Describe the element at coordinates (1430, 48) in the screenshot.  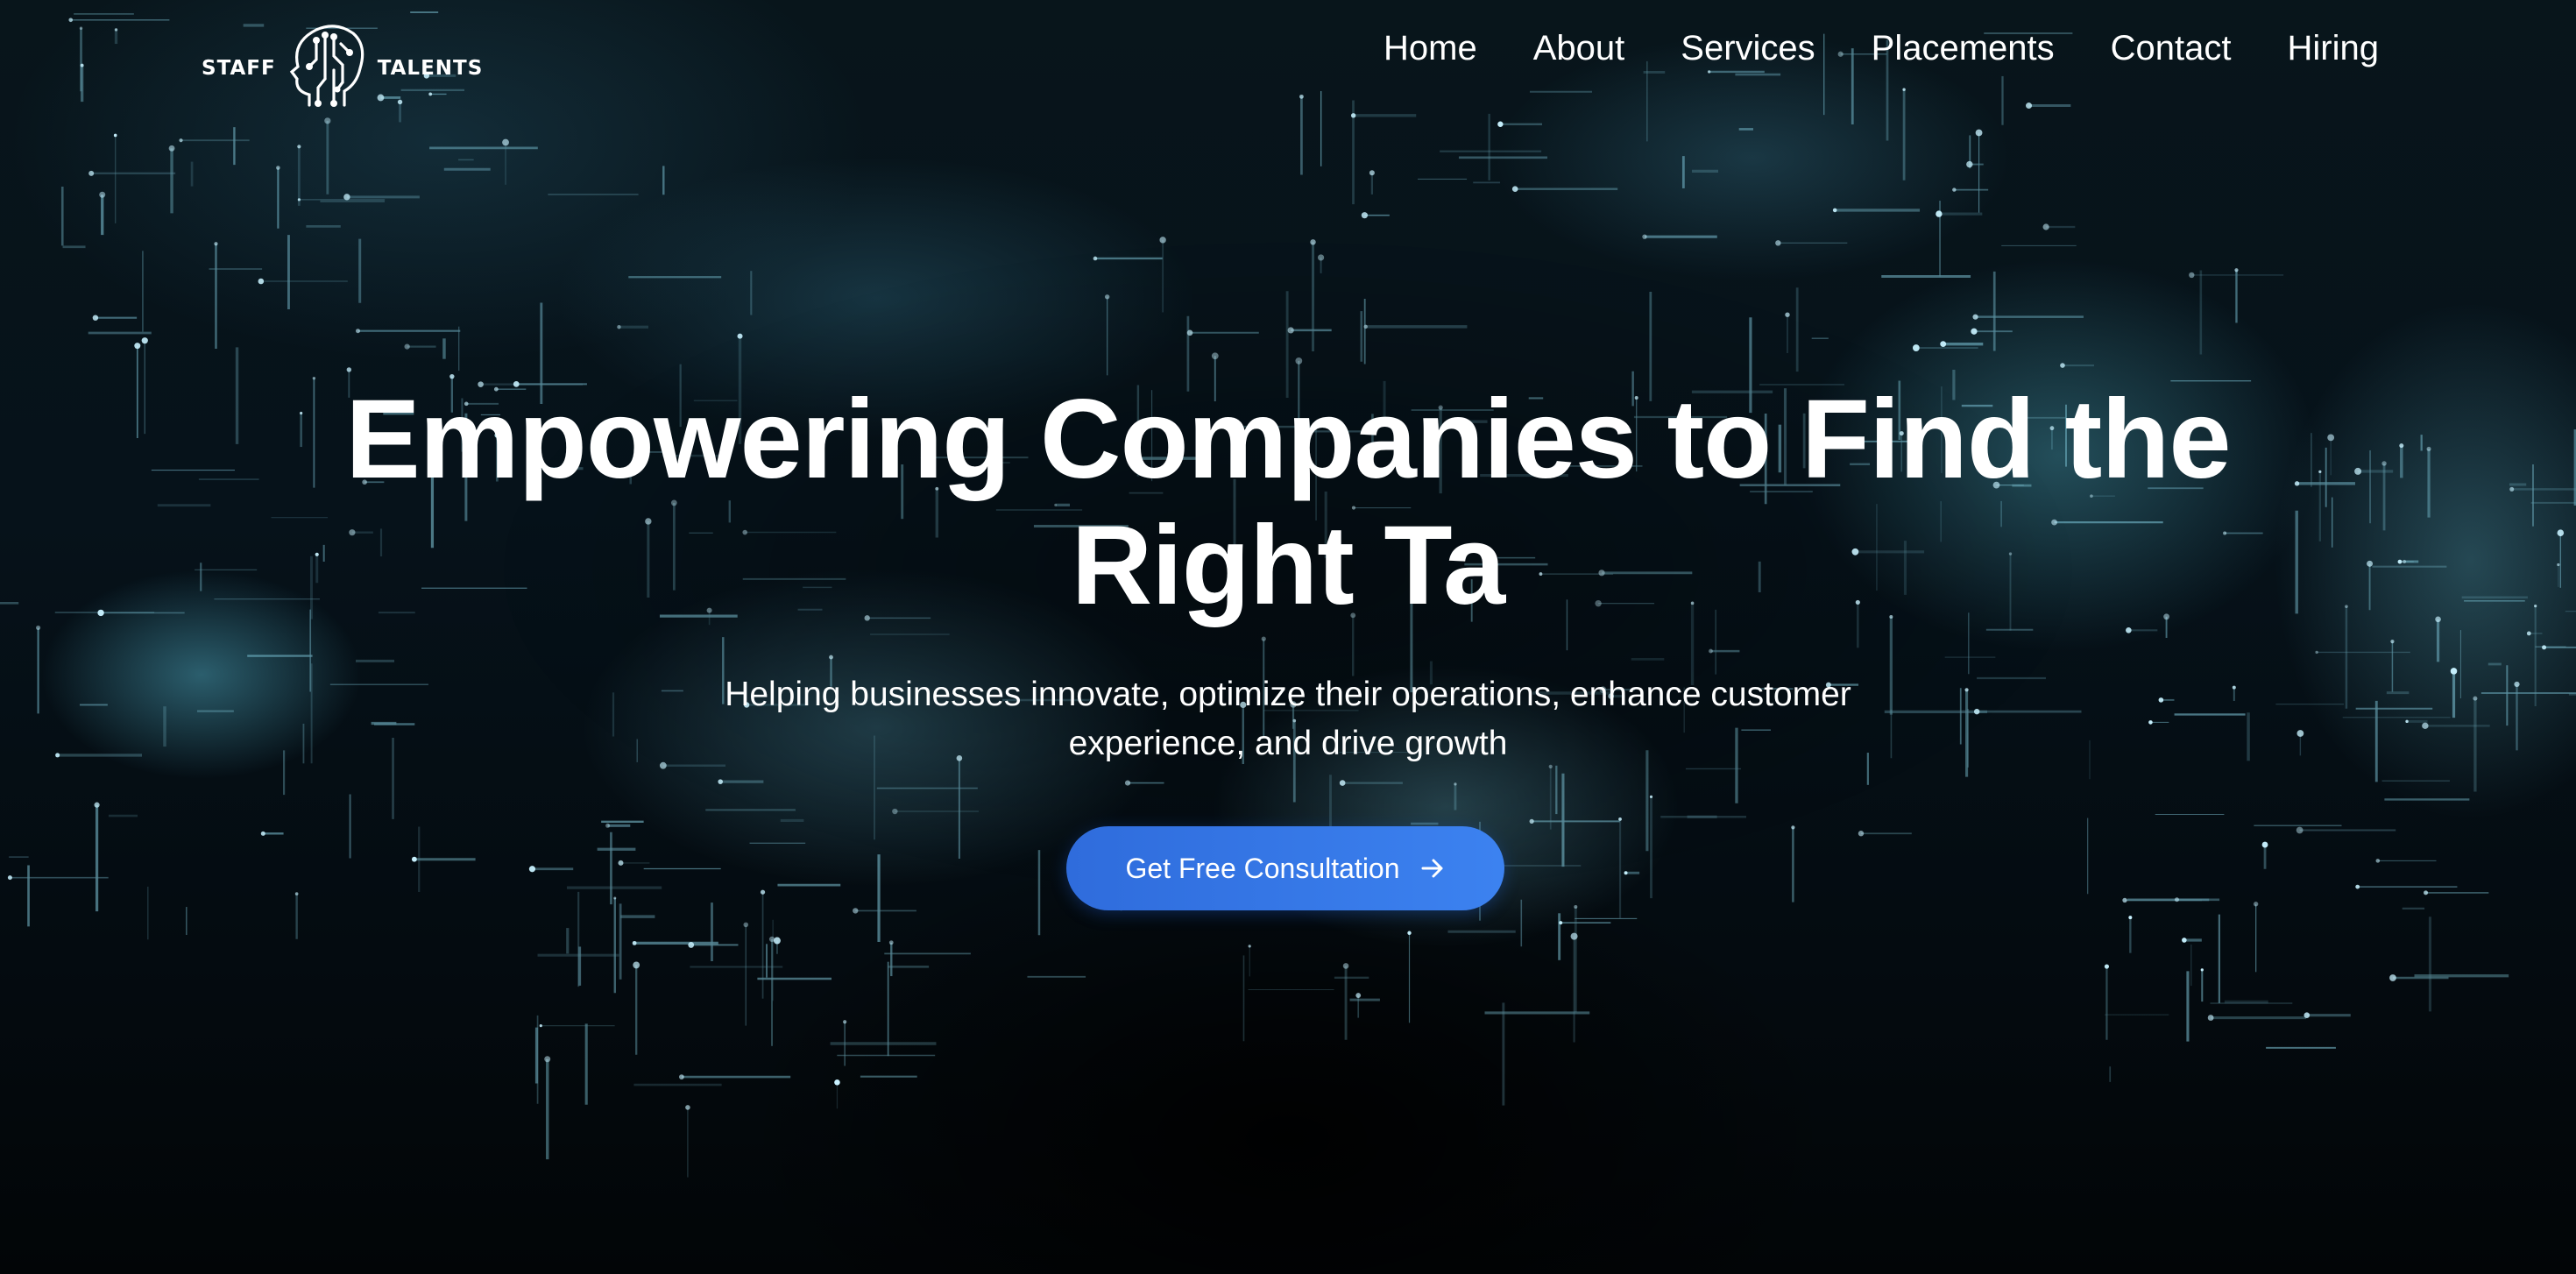
I see `nav-home: Home` at that location.